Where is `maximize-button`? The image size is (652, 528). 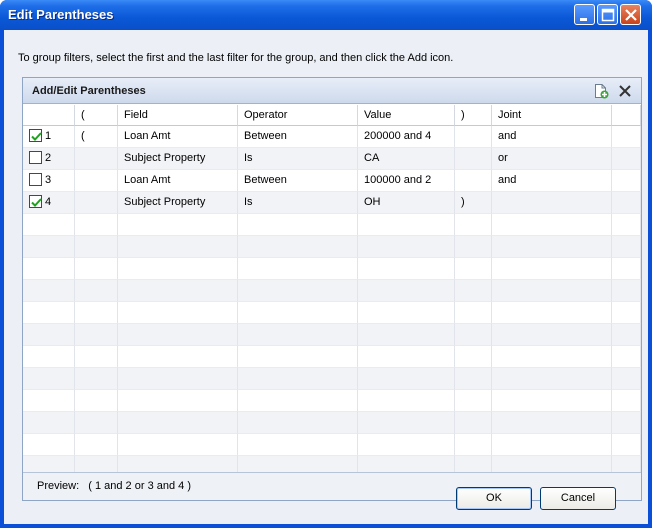
maximize-button is located at coordinates (607, 14).